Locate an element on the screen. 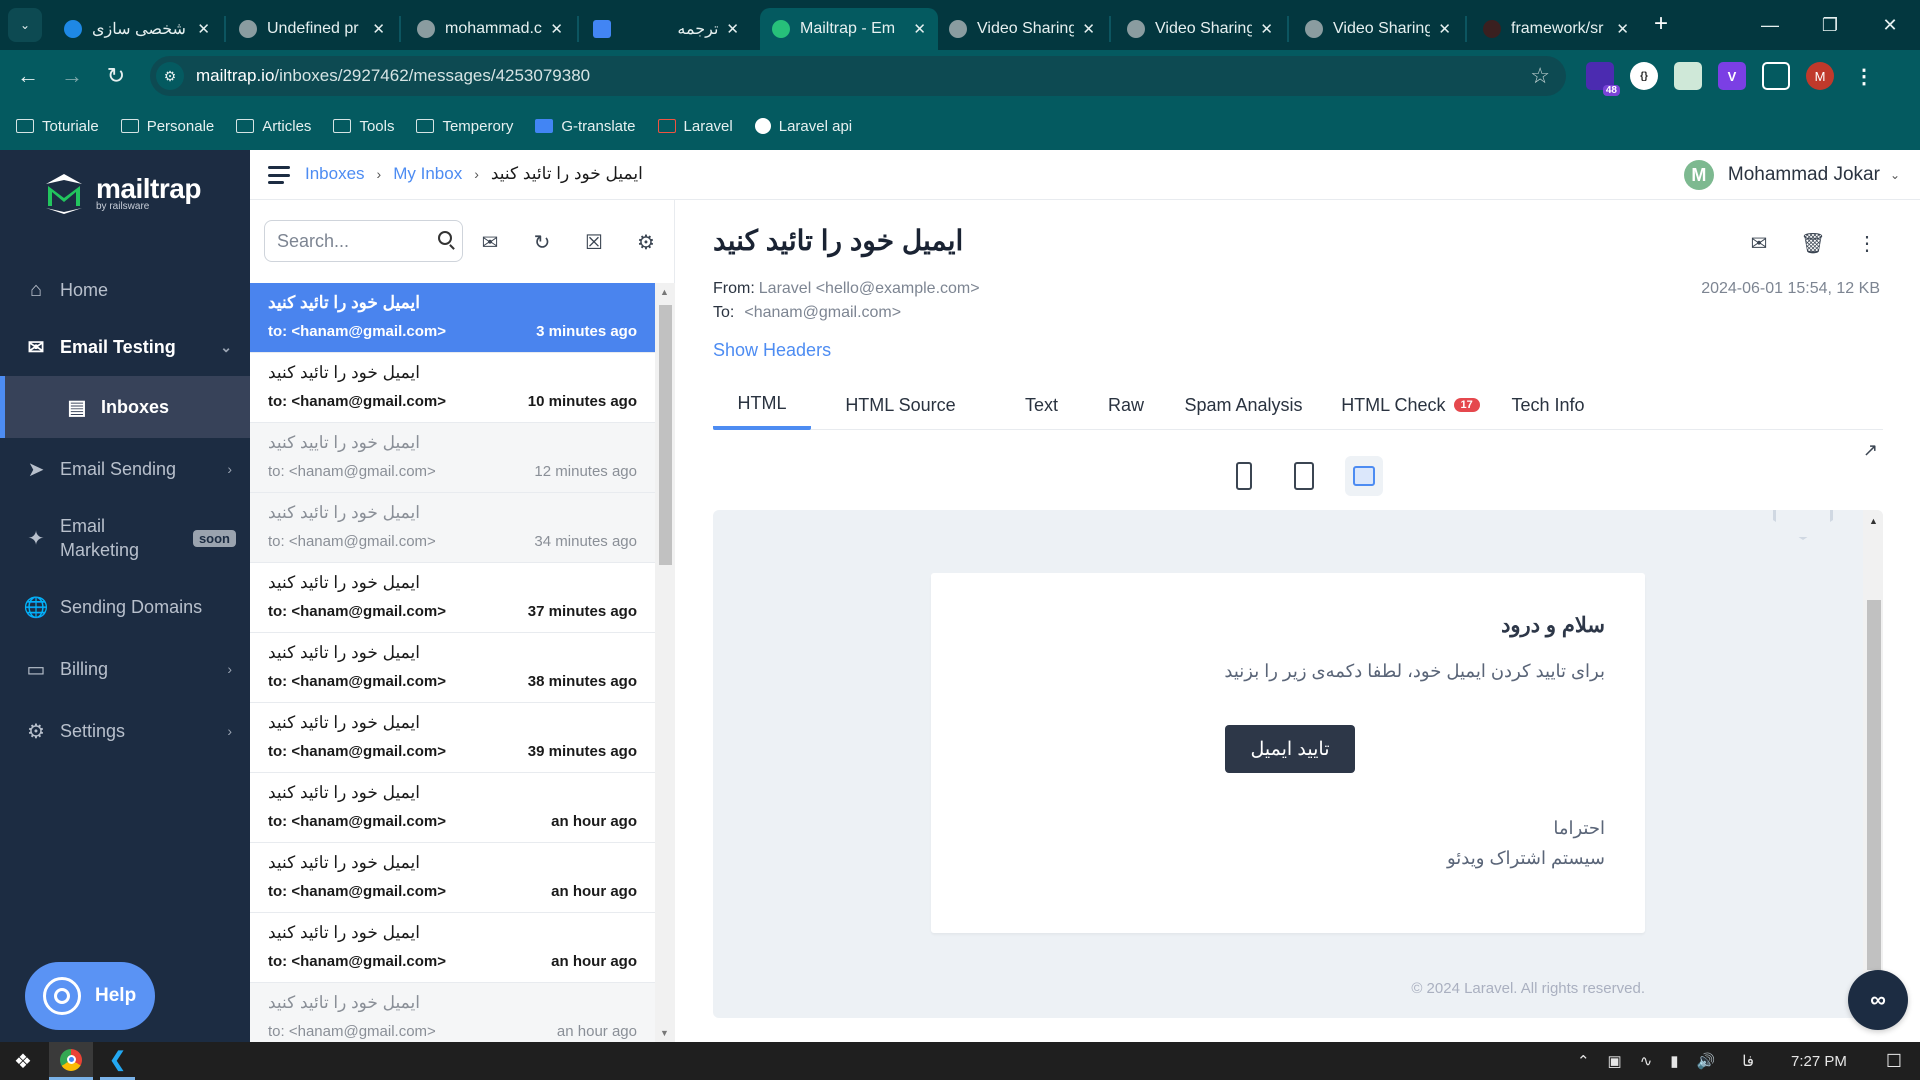  device-desktop-button is located at coordinates (1364, 476).